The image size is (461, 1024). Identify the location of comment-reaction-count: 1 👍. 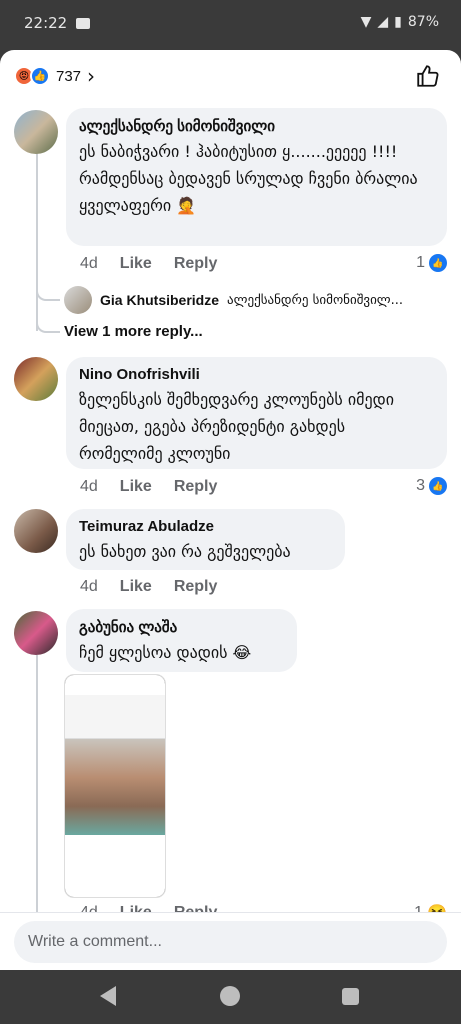
(431, 263).